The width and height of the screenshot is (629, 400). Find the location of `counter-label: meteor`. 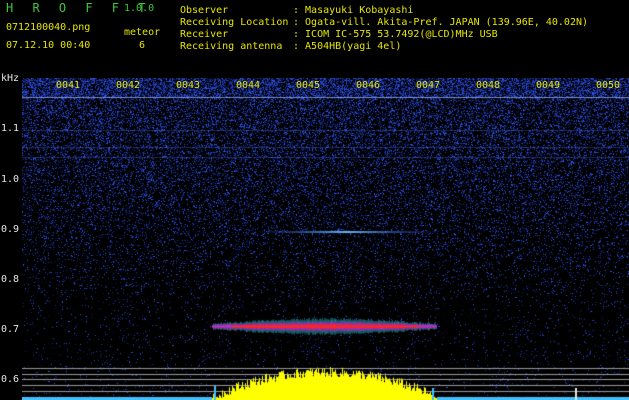

counter-label: meteor is located at coordinates (142, 32).